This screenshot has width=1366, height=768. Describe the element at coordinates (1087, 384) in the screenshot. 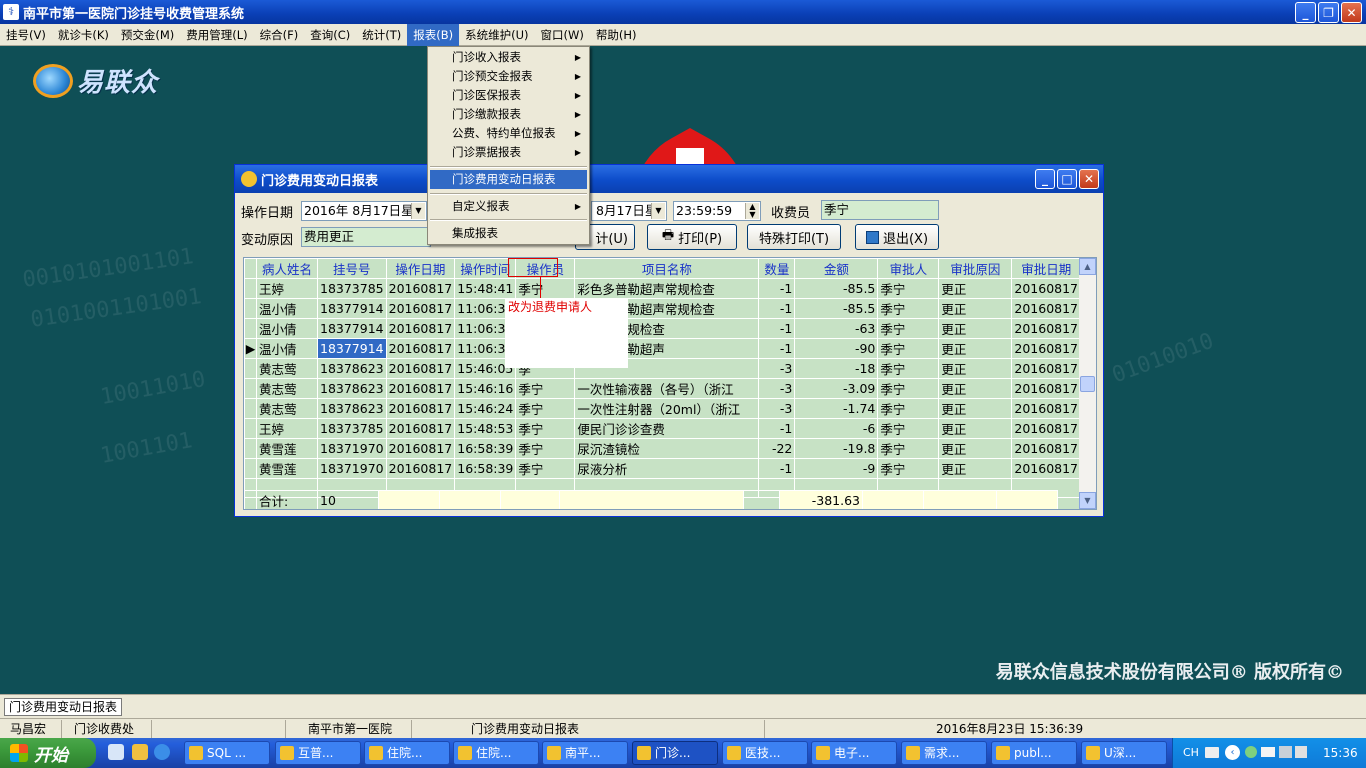

I see `scroll-thumb` at that location.